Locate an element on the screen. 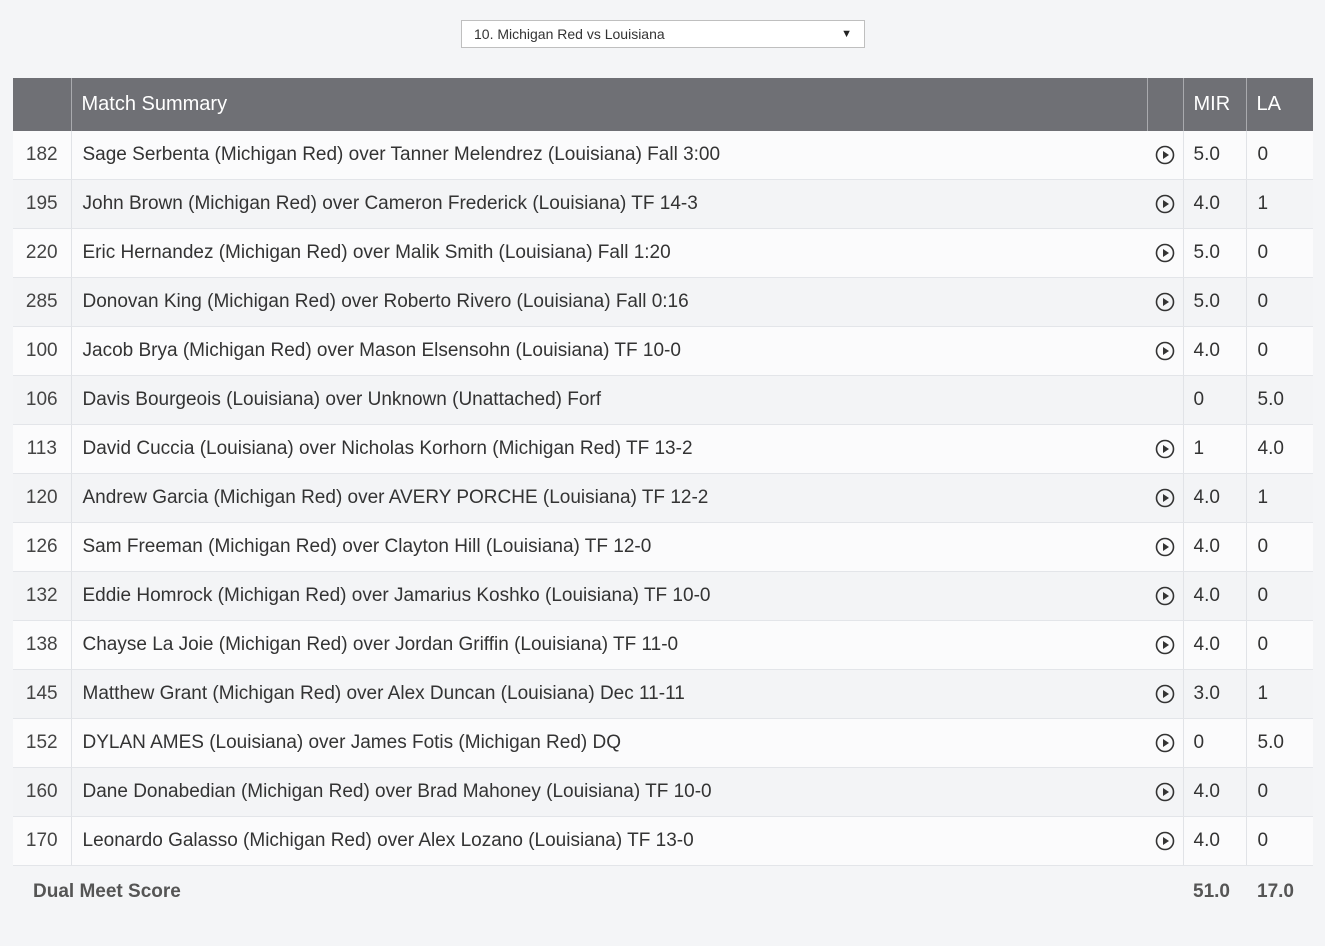 The width and height of the screenshot is (1325, 946). weight-class: 138 is located at coordinates (42, 645).